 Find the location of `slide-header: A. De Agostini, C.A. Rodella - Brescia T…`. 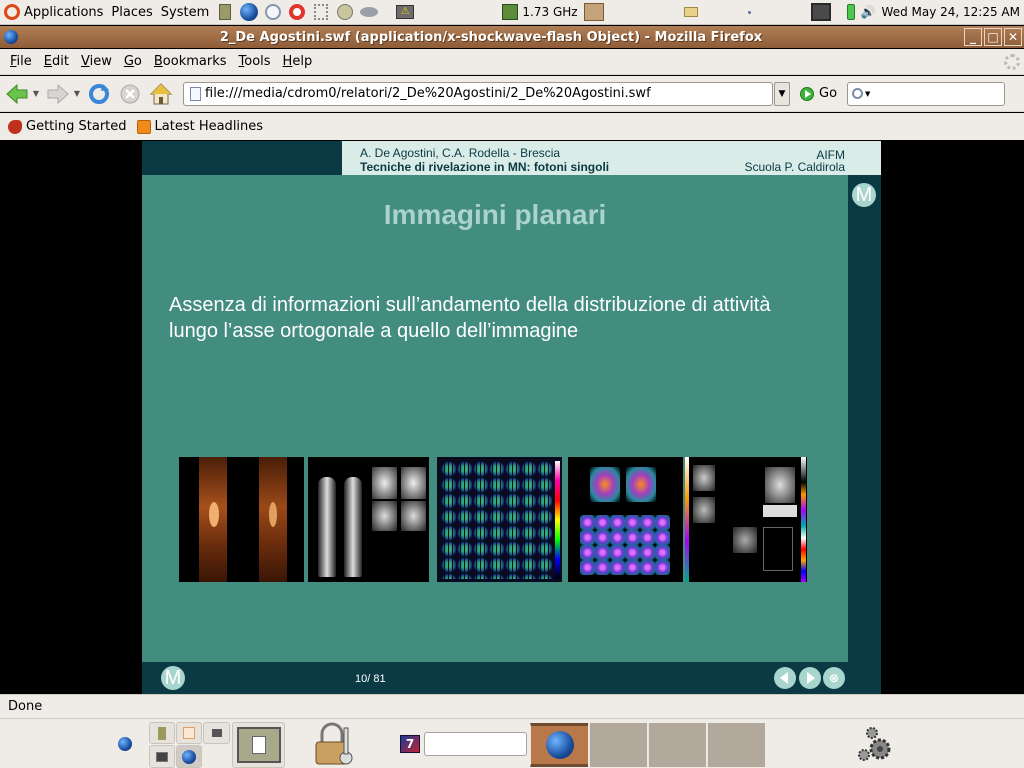

slide-header: A. De Agostini, C.A. Rodella - Brescia T… is located at coordinates (611, 158).